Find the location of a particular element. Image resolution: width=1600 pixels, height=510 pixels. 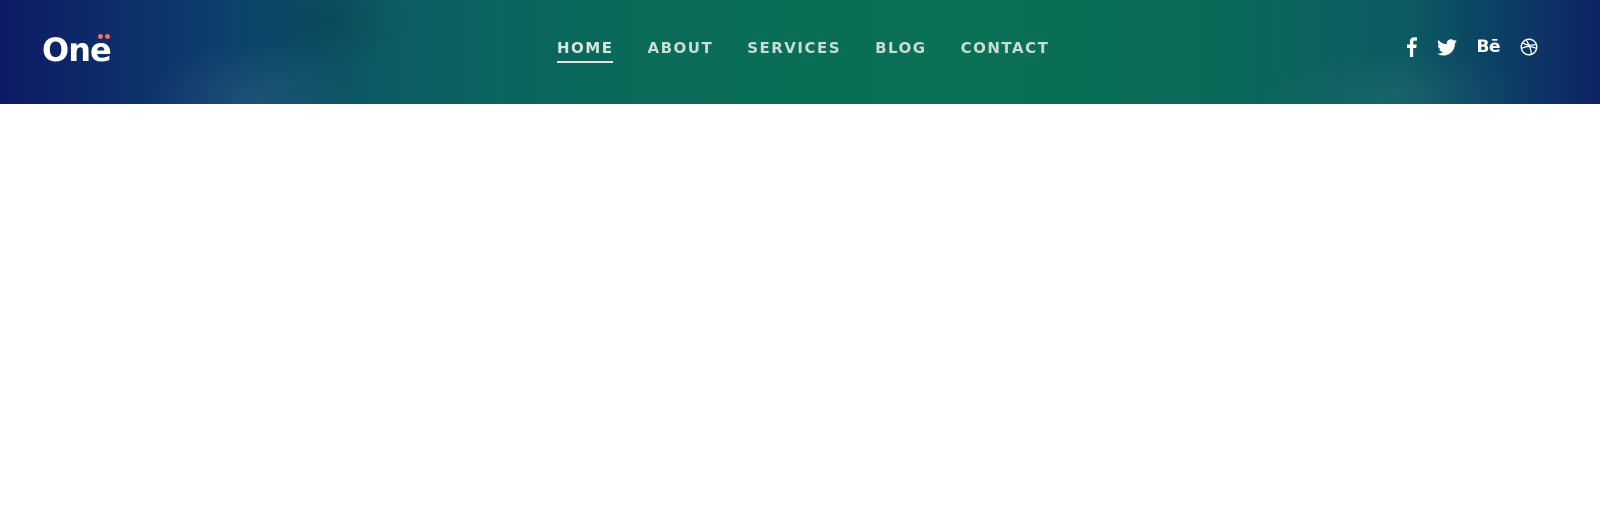

logo-umlaut-dots is located at coordinates (104, 36).